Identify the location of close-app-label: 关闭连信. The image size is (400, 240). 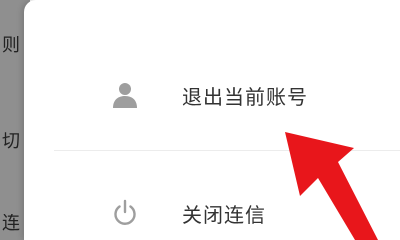
(224, 214).